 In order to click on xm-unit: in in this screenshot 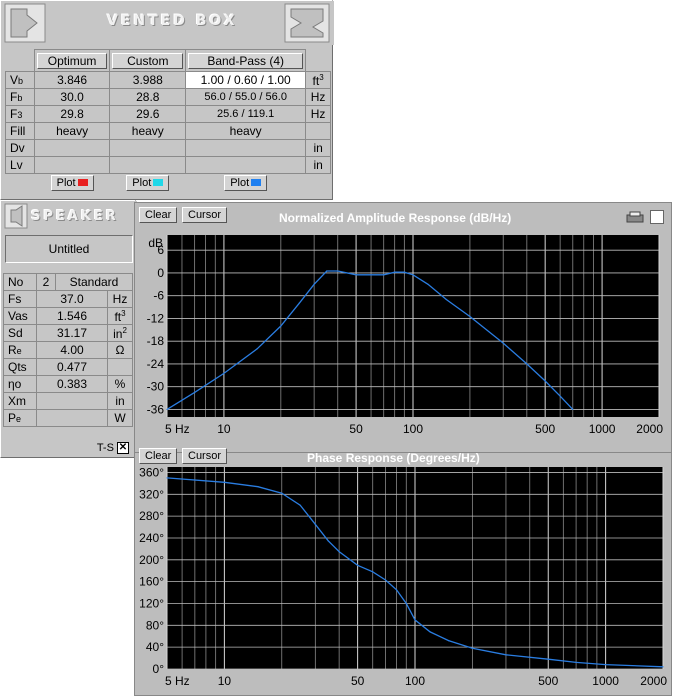, I will do `click(120, 401)`.